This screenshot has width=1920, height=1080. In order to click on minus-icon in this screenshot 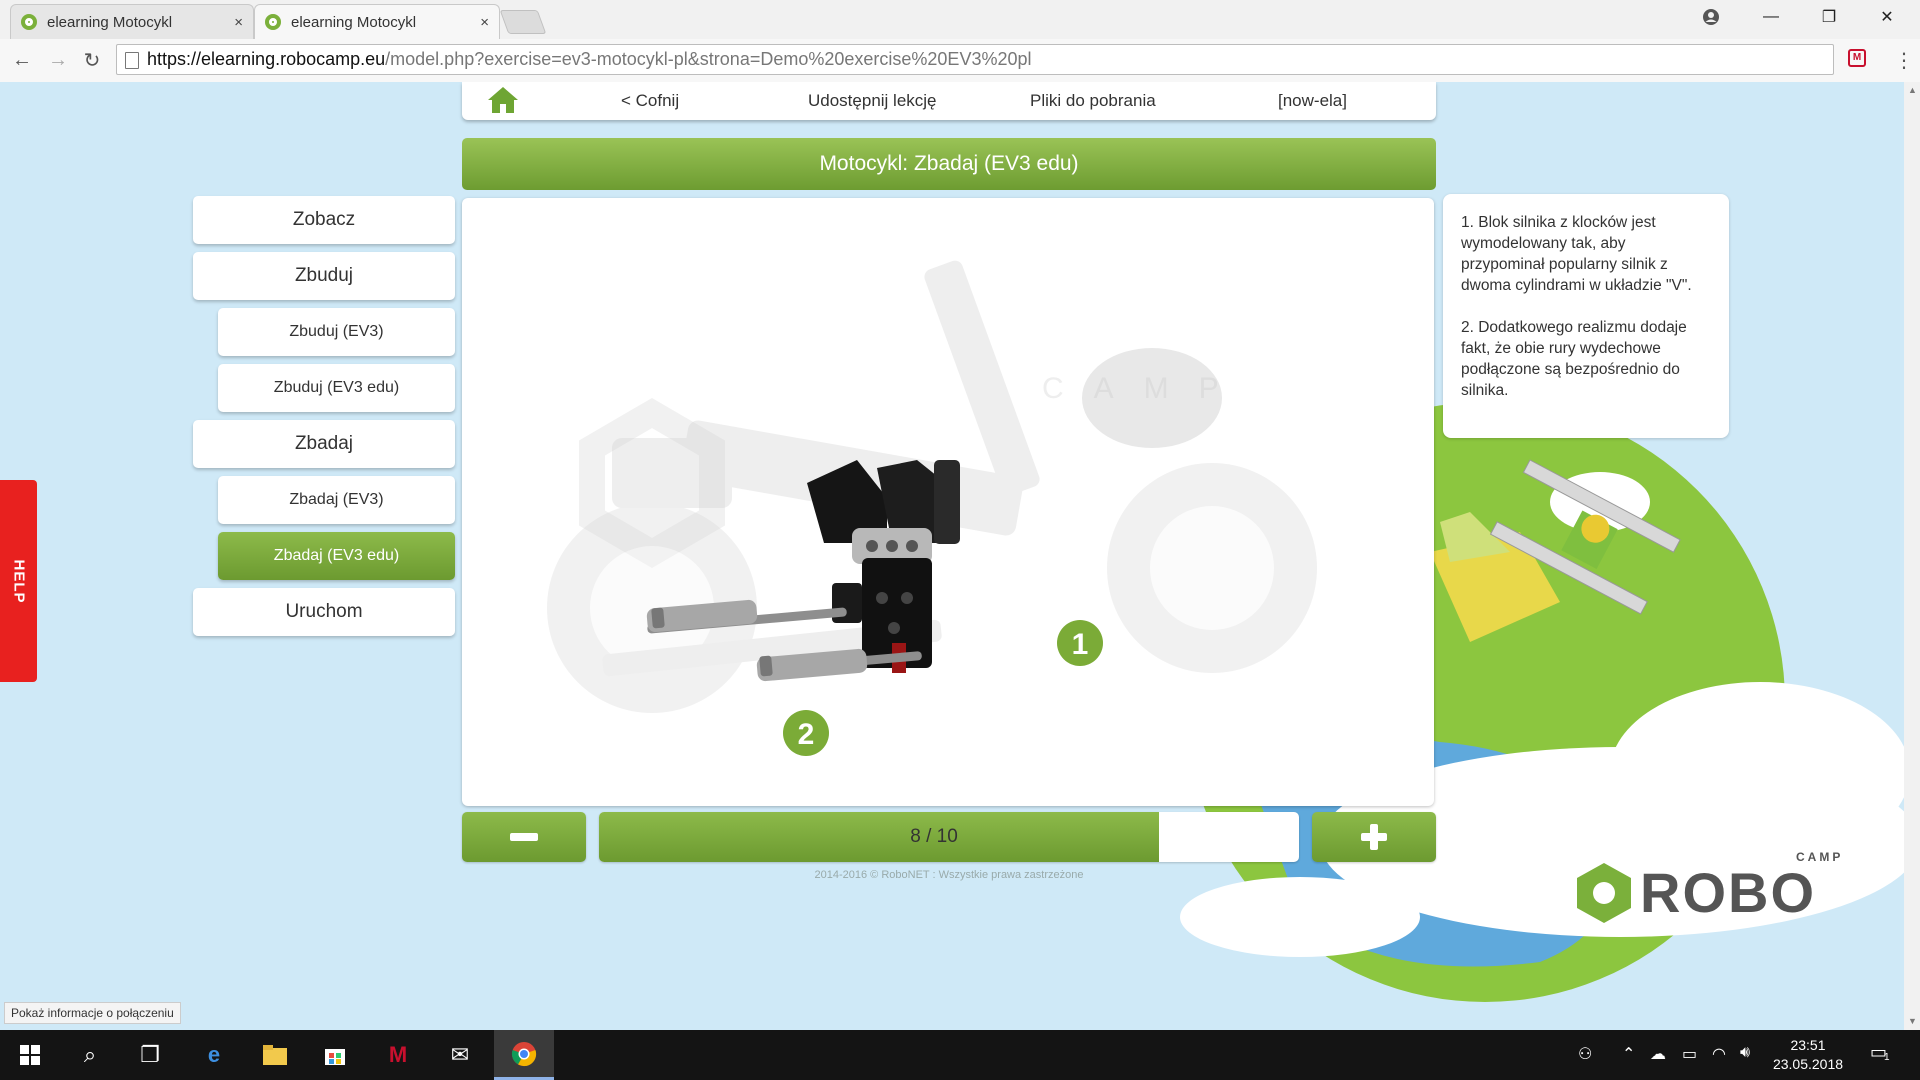, I will do `click(524, 837)`.